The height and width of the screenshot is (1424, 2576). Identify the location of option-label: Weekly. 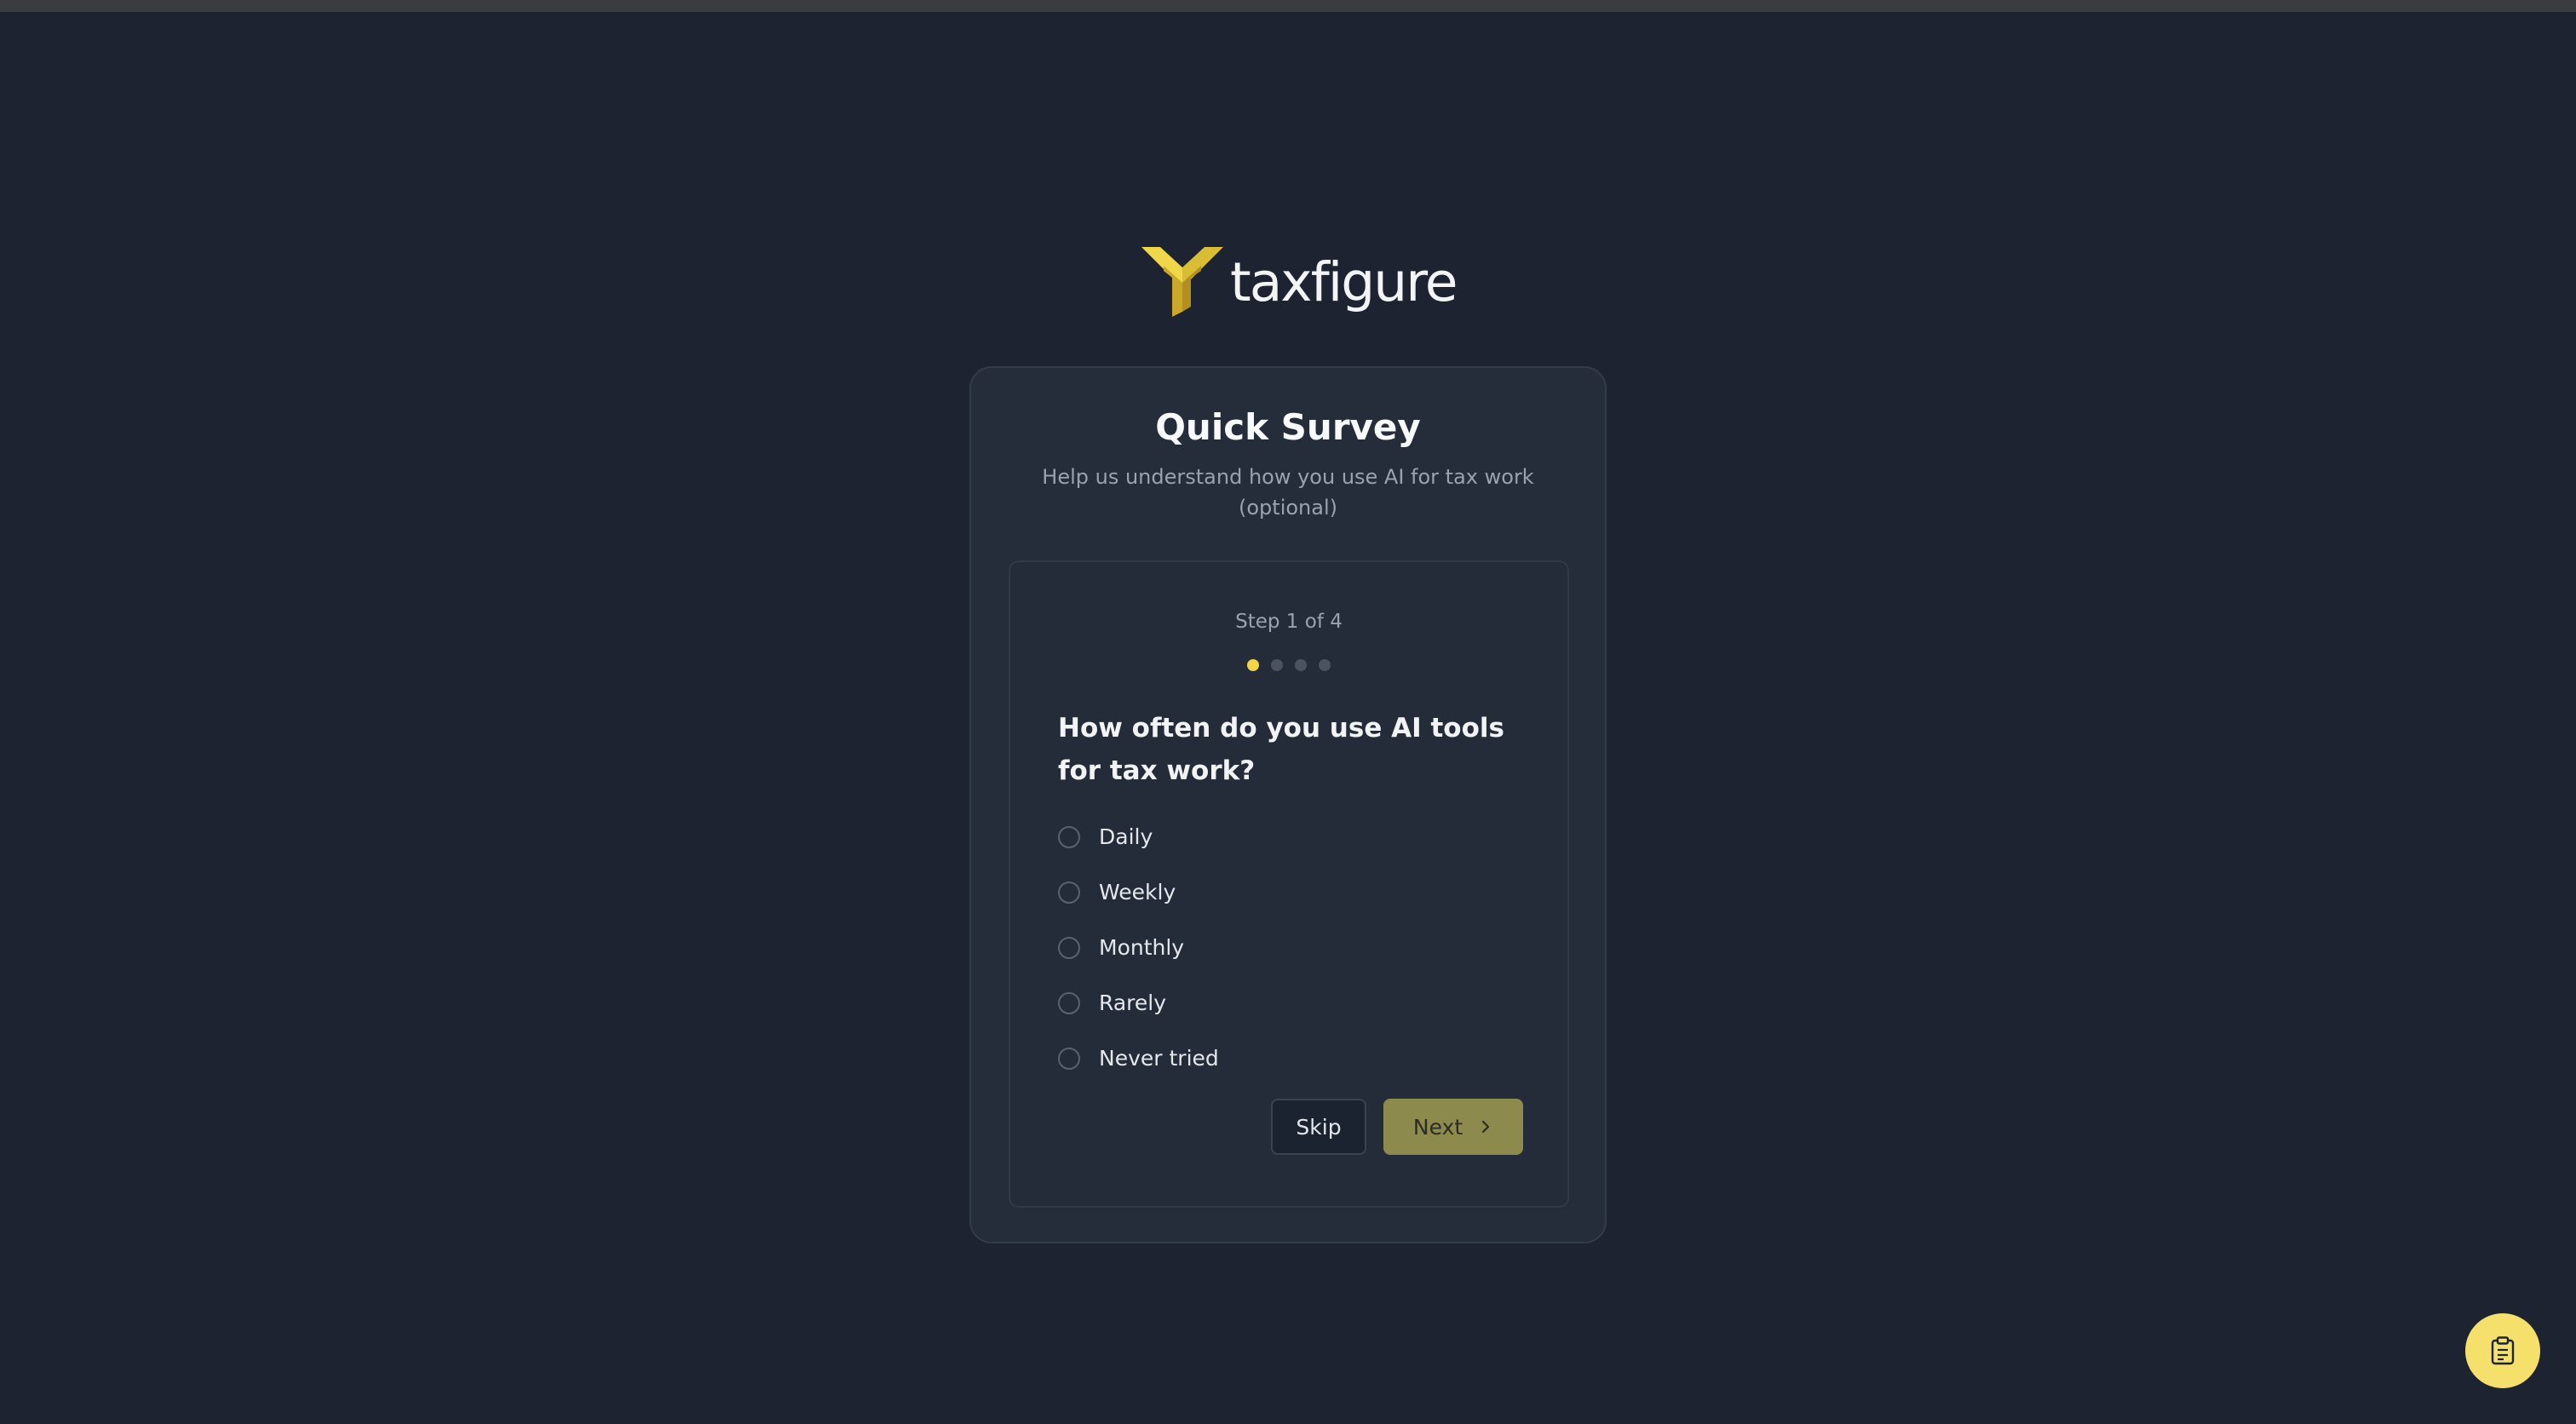
(1137, 891).